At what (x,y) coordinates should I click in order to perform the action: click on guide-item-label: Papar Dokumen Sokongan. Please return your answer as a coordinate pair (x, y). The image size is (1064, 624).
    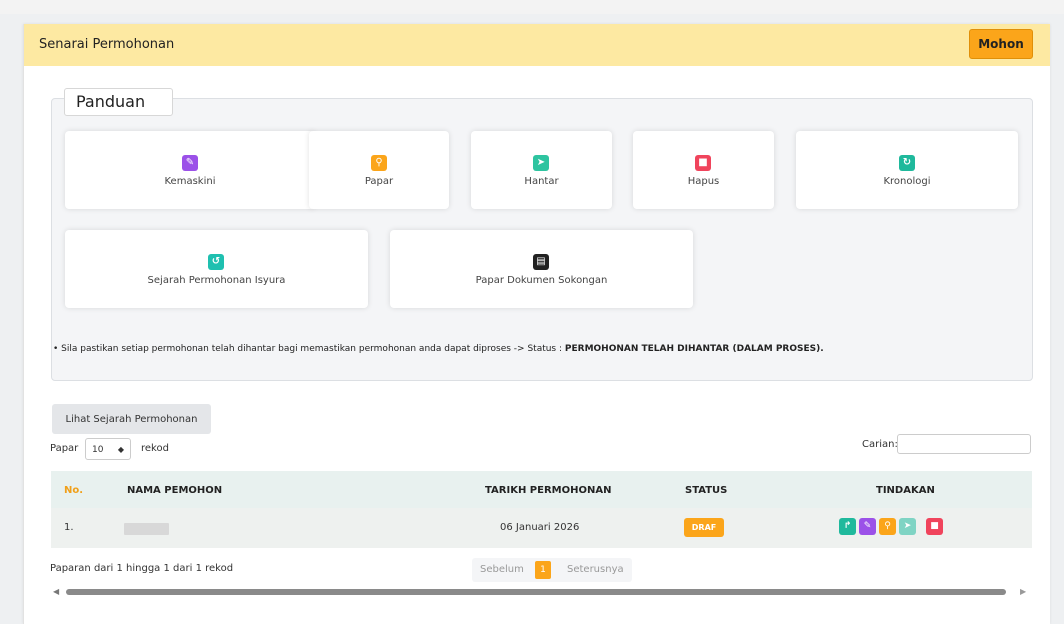
    Looking at the image, I should click on (541, 280).